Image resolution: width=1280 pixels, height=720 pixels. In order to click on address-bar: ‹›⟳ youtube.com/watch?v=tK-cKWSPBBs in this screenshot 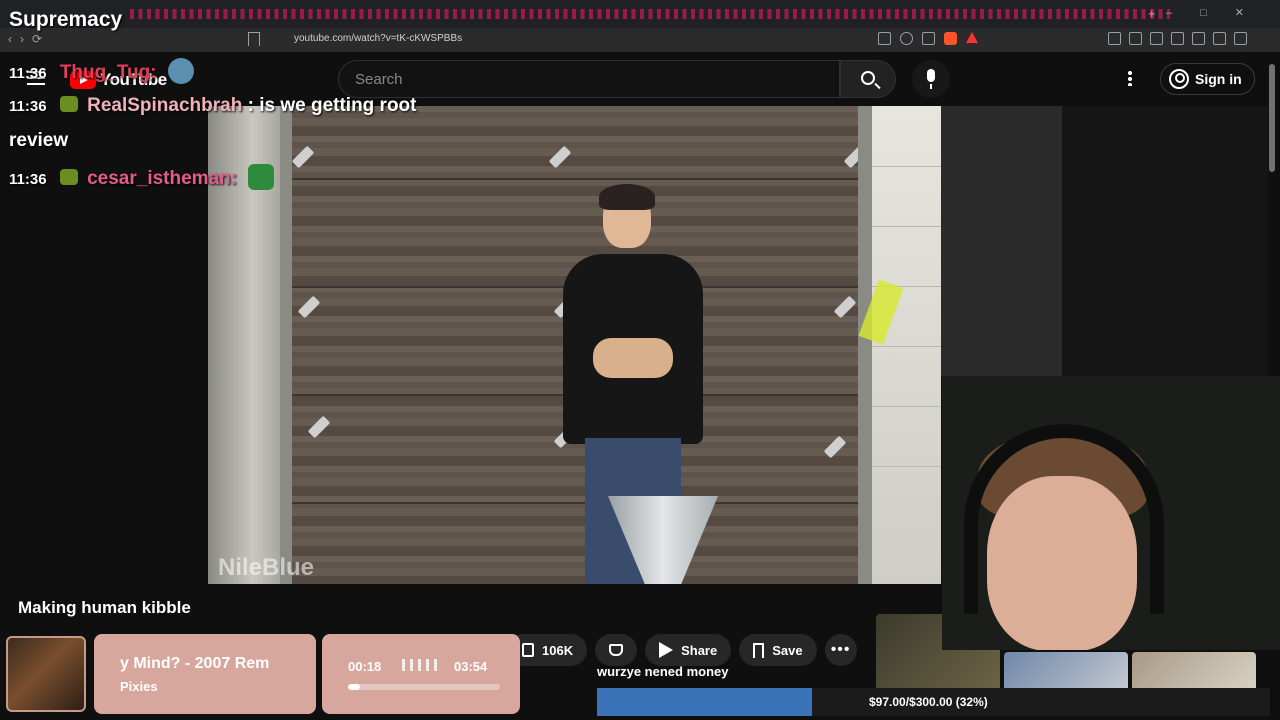, I will do `click(640, 40)`.